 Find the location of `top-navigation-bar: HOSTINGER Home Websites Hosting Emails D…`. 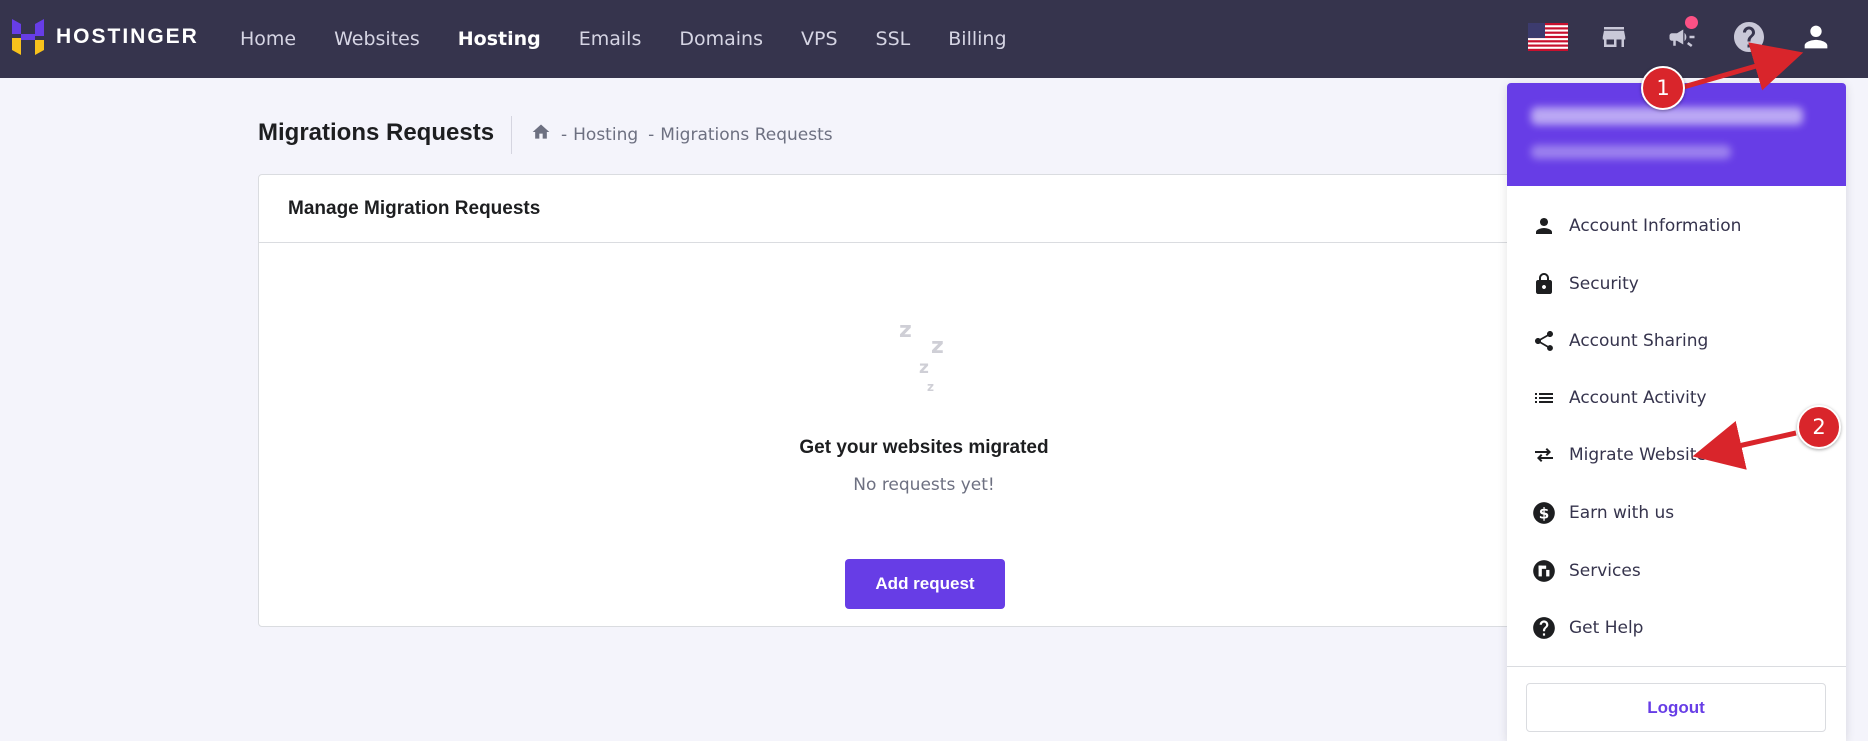

top-navigation-bar: HOSTINGER Home Websites Hosting Emails D… is located at coordinates (934, 39).